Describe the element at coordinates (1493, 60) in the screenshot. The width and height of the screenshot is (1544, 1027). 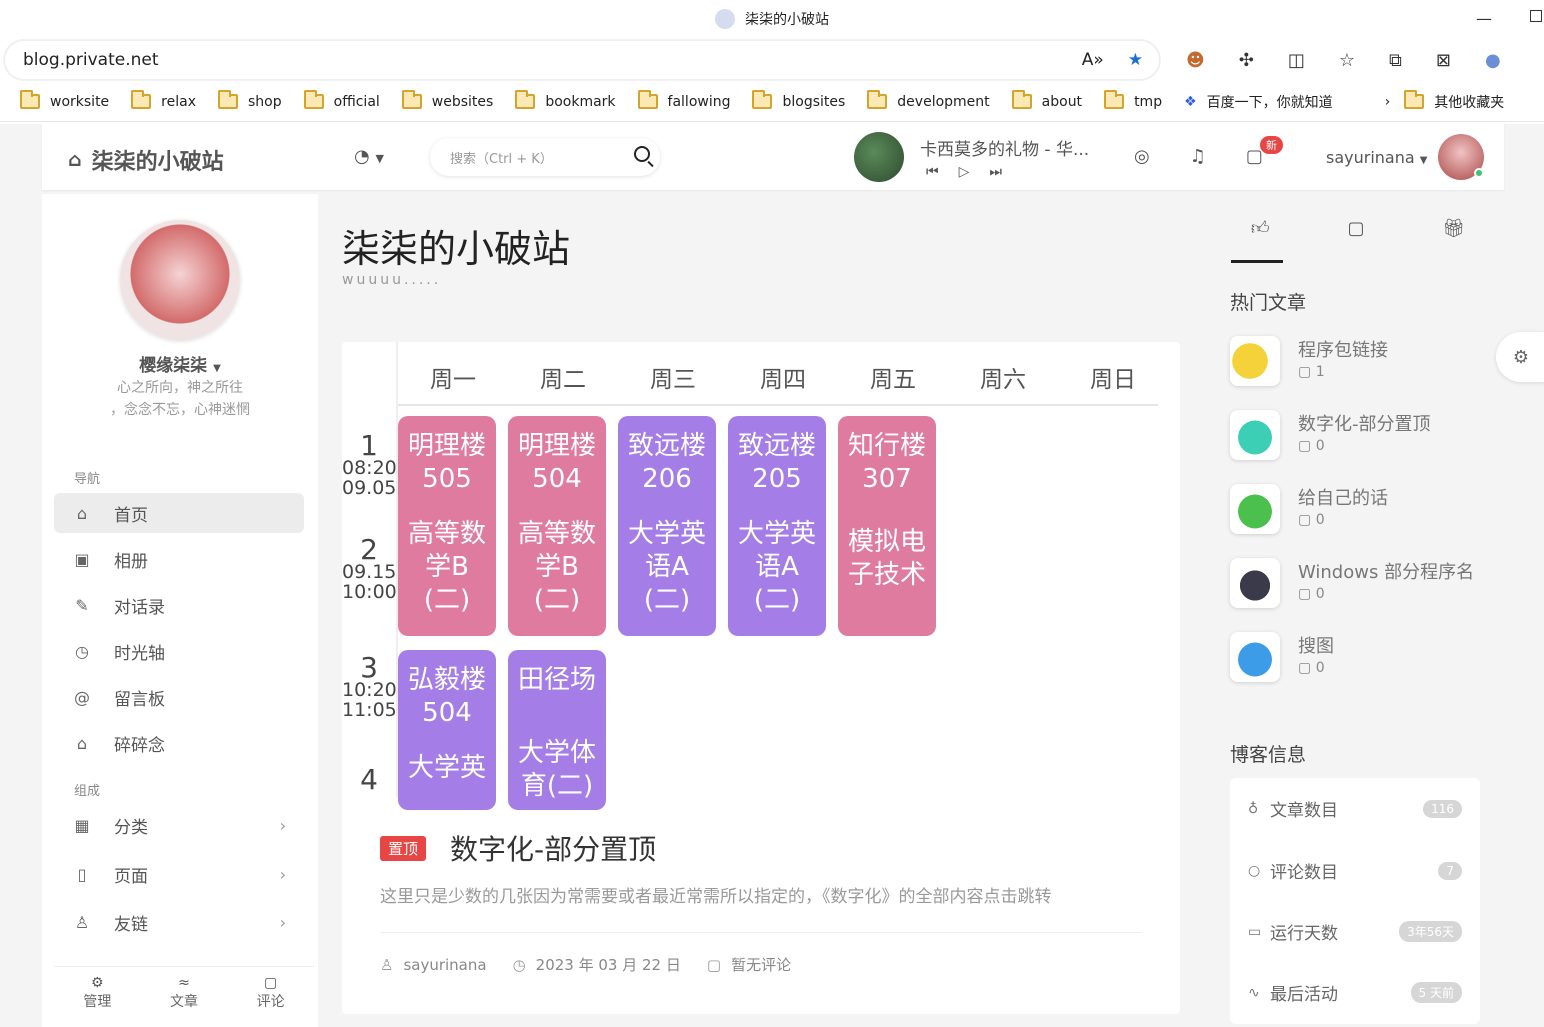
I see `profile-icon: ●` at that location.